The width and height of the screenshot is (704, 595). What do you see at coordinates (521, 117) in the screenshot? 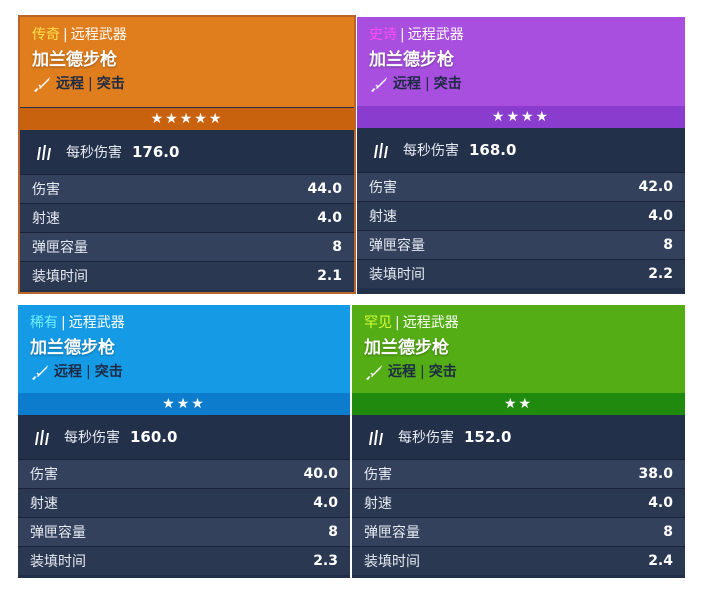
I see `star-rating: ★★★★` at bounding box center [521, 117].